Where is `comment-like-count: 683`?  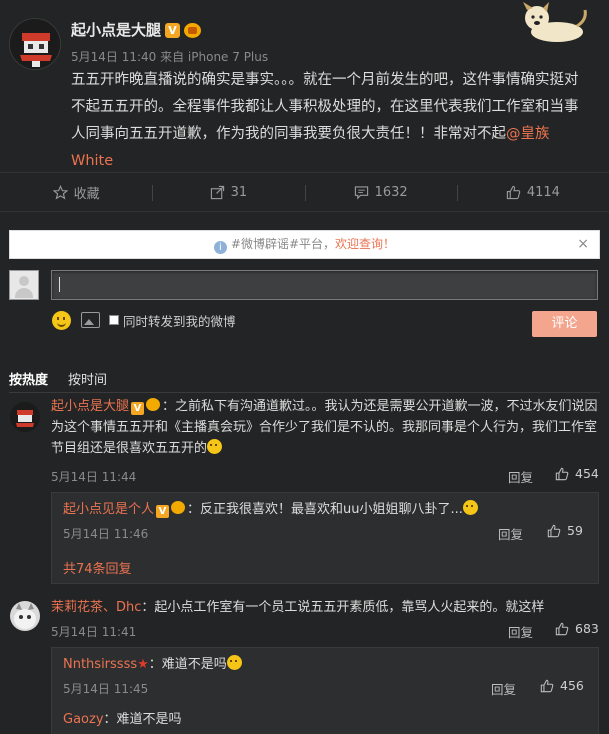
comment-like-count: 683 is located at coordinates (587, 628).